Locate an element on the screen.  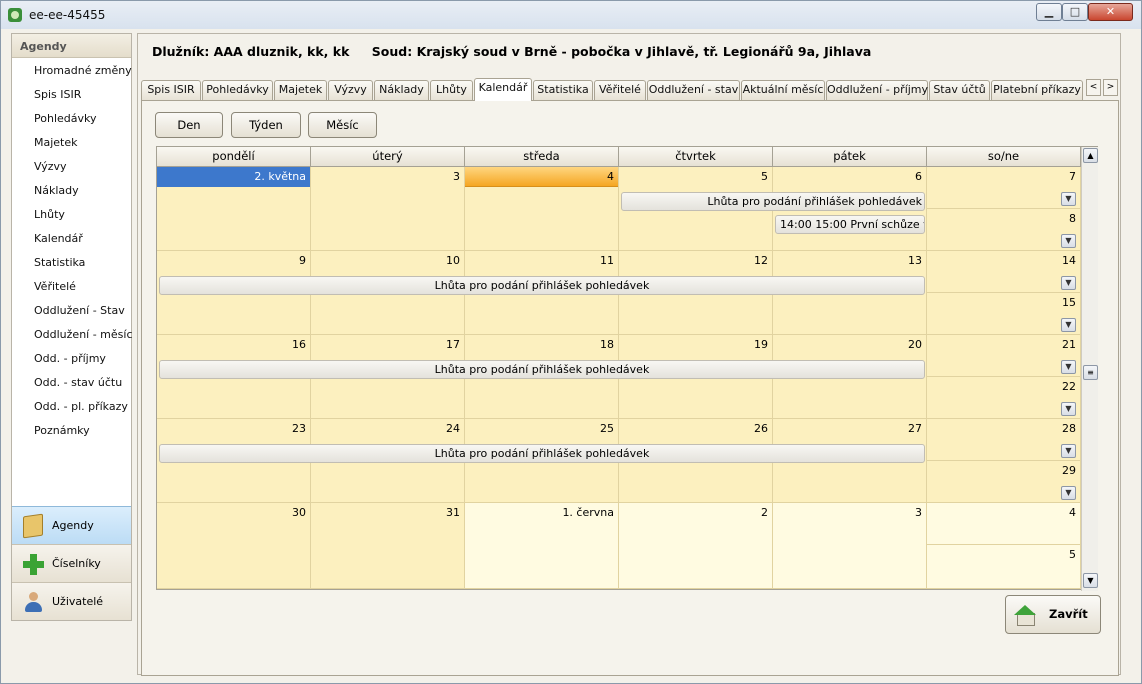
day-cell-sunday: 8 is located at coordinates (1004, 230).